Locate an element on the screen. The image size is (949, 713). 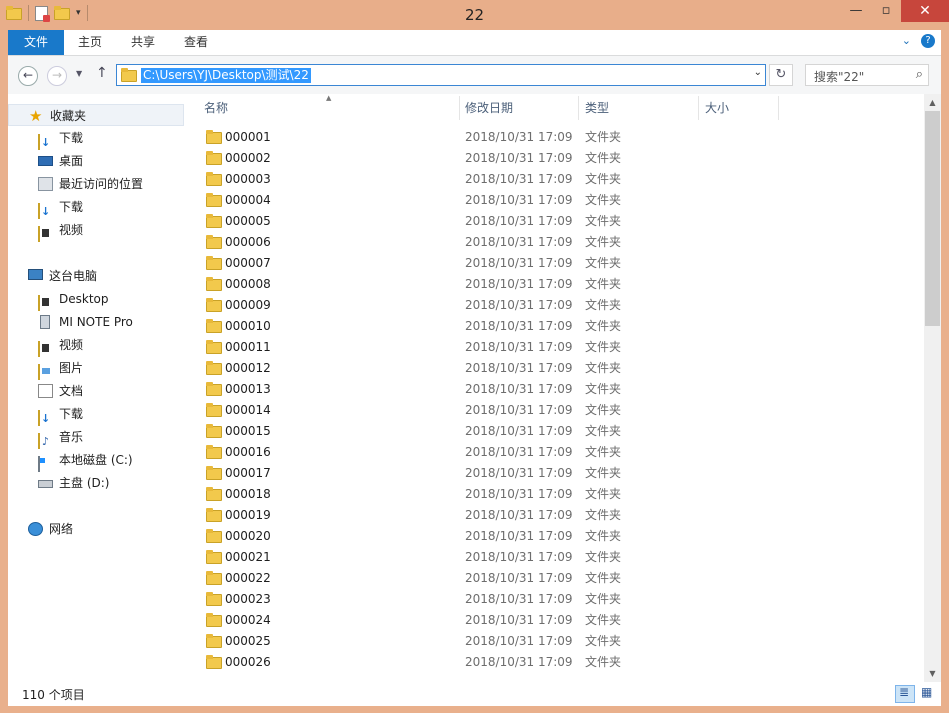
sidebar-item-recent: 最近访问的位置 is located at coordinates (96, 184).